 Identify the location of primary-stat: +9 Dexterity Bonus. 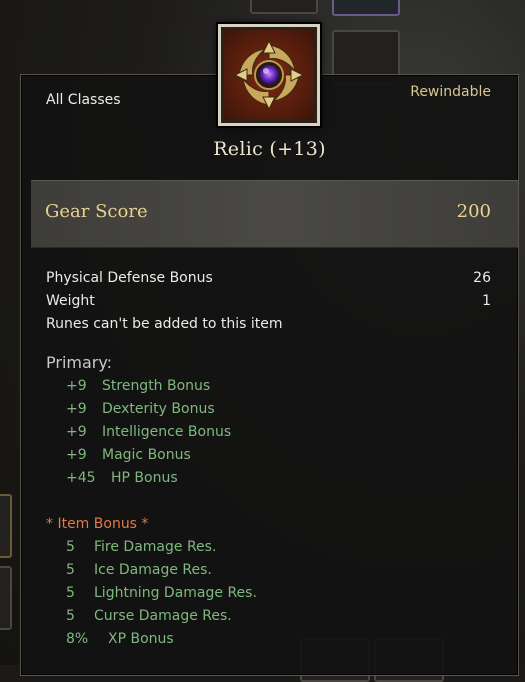
(140, 409).